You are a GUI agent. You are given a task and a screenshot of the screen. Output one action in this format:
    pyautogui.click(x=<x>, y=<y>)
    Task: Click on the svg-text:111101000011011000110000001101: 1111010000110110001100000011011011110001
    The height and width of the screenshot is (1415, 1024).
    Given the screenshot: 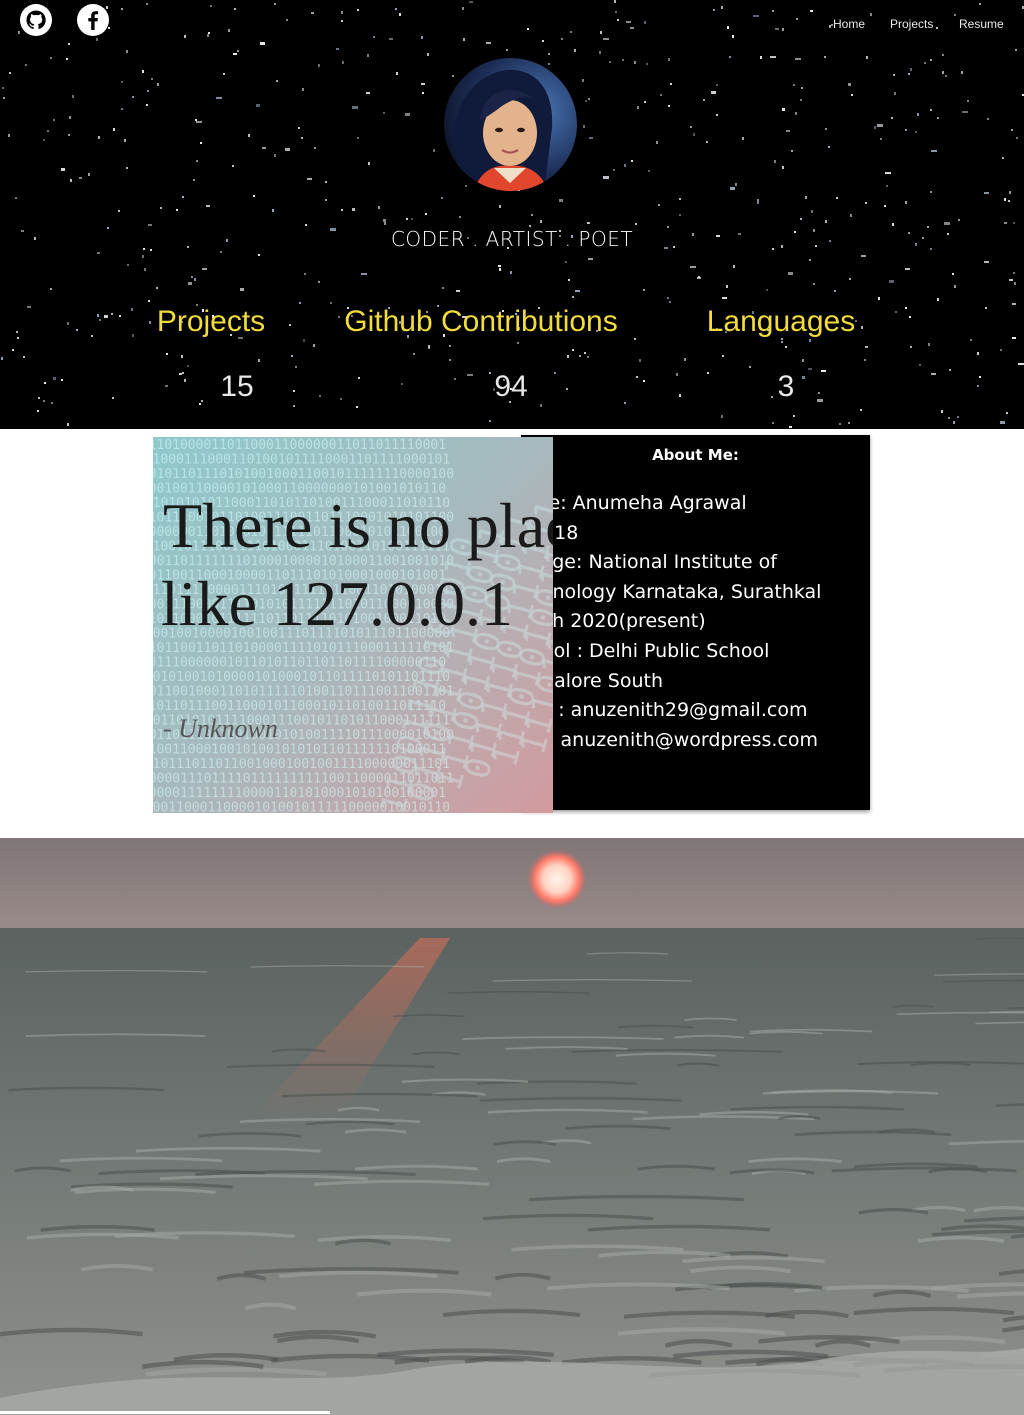 What is the action you would take?
    pyautogui.click(x=299, y=445)
    